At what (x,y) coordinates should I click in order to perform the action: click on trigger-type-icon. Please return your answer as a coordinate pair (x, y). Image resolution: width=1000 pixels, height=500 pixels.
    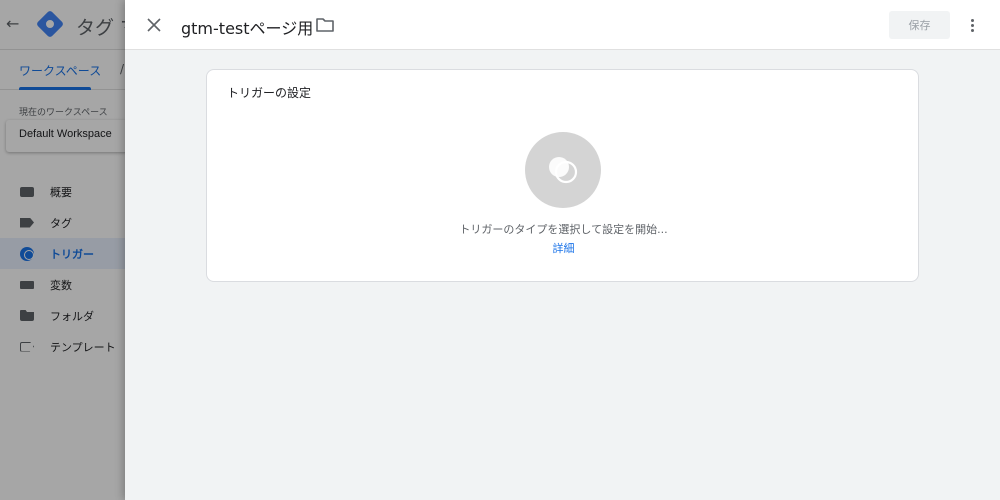
    Looking at the image, I should click on (563, 170).